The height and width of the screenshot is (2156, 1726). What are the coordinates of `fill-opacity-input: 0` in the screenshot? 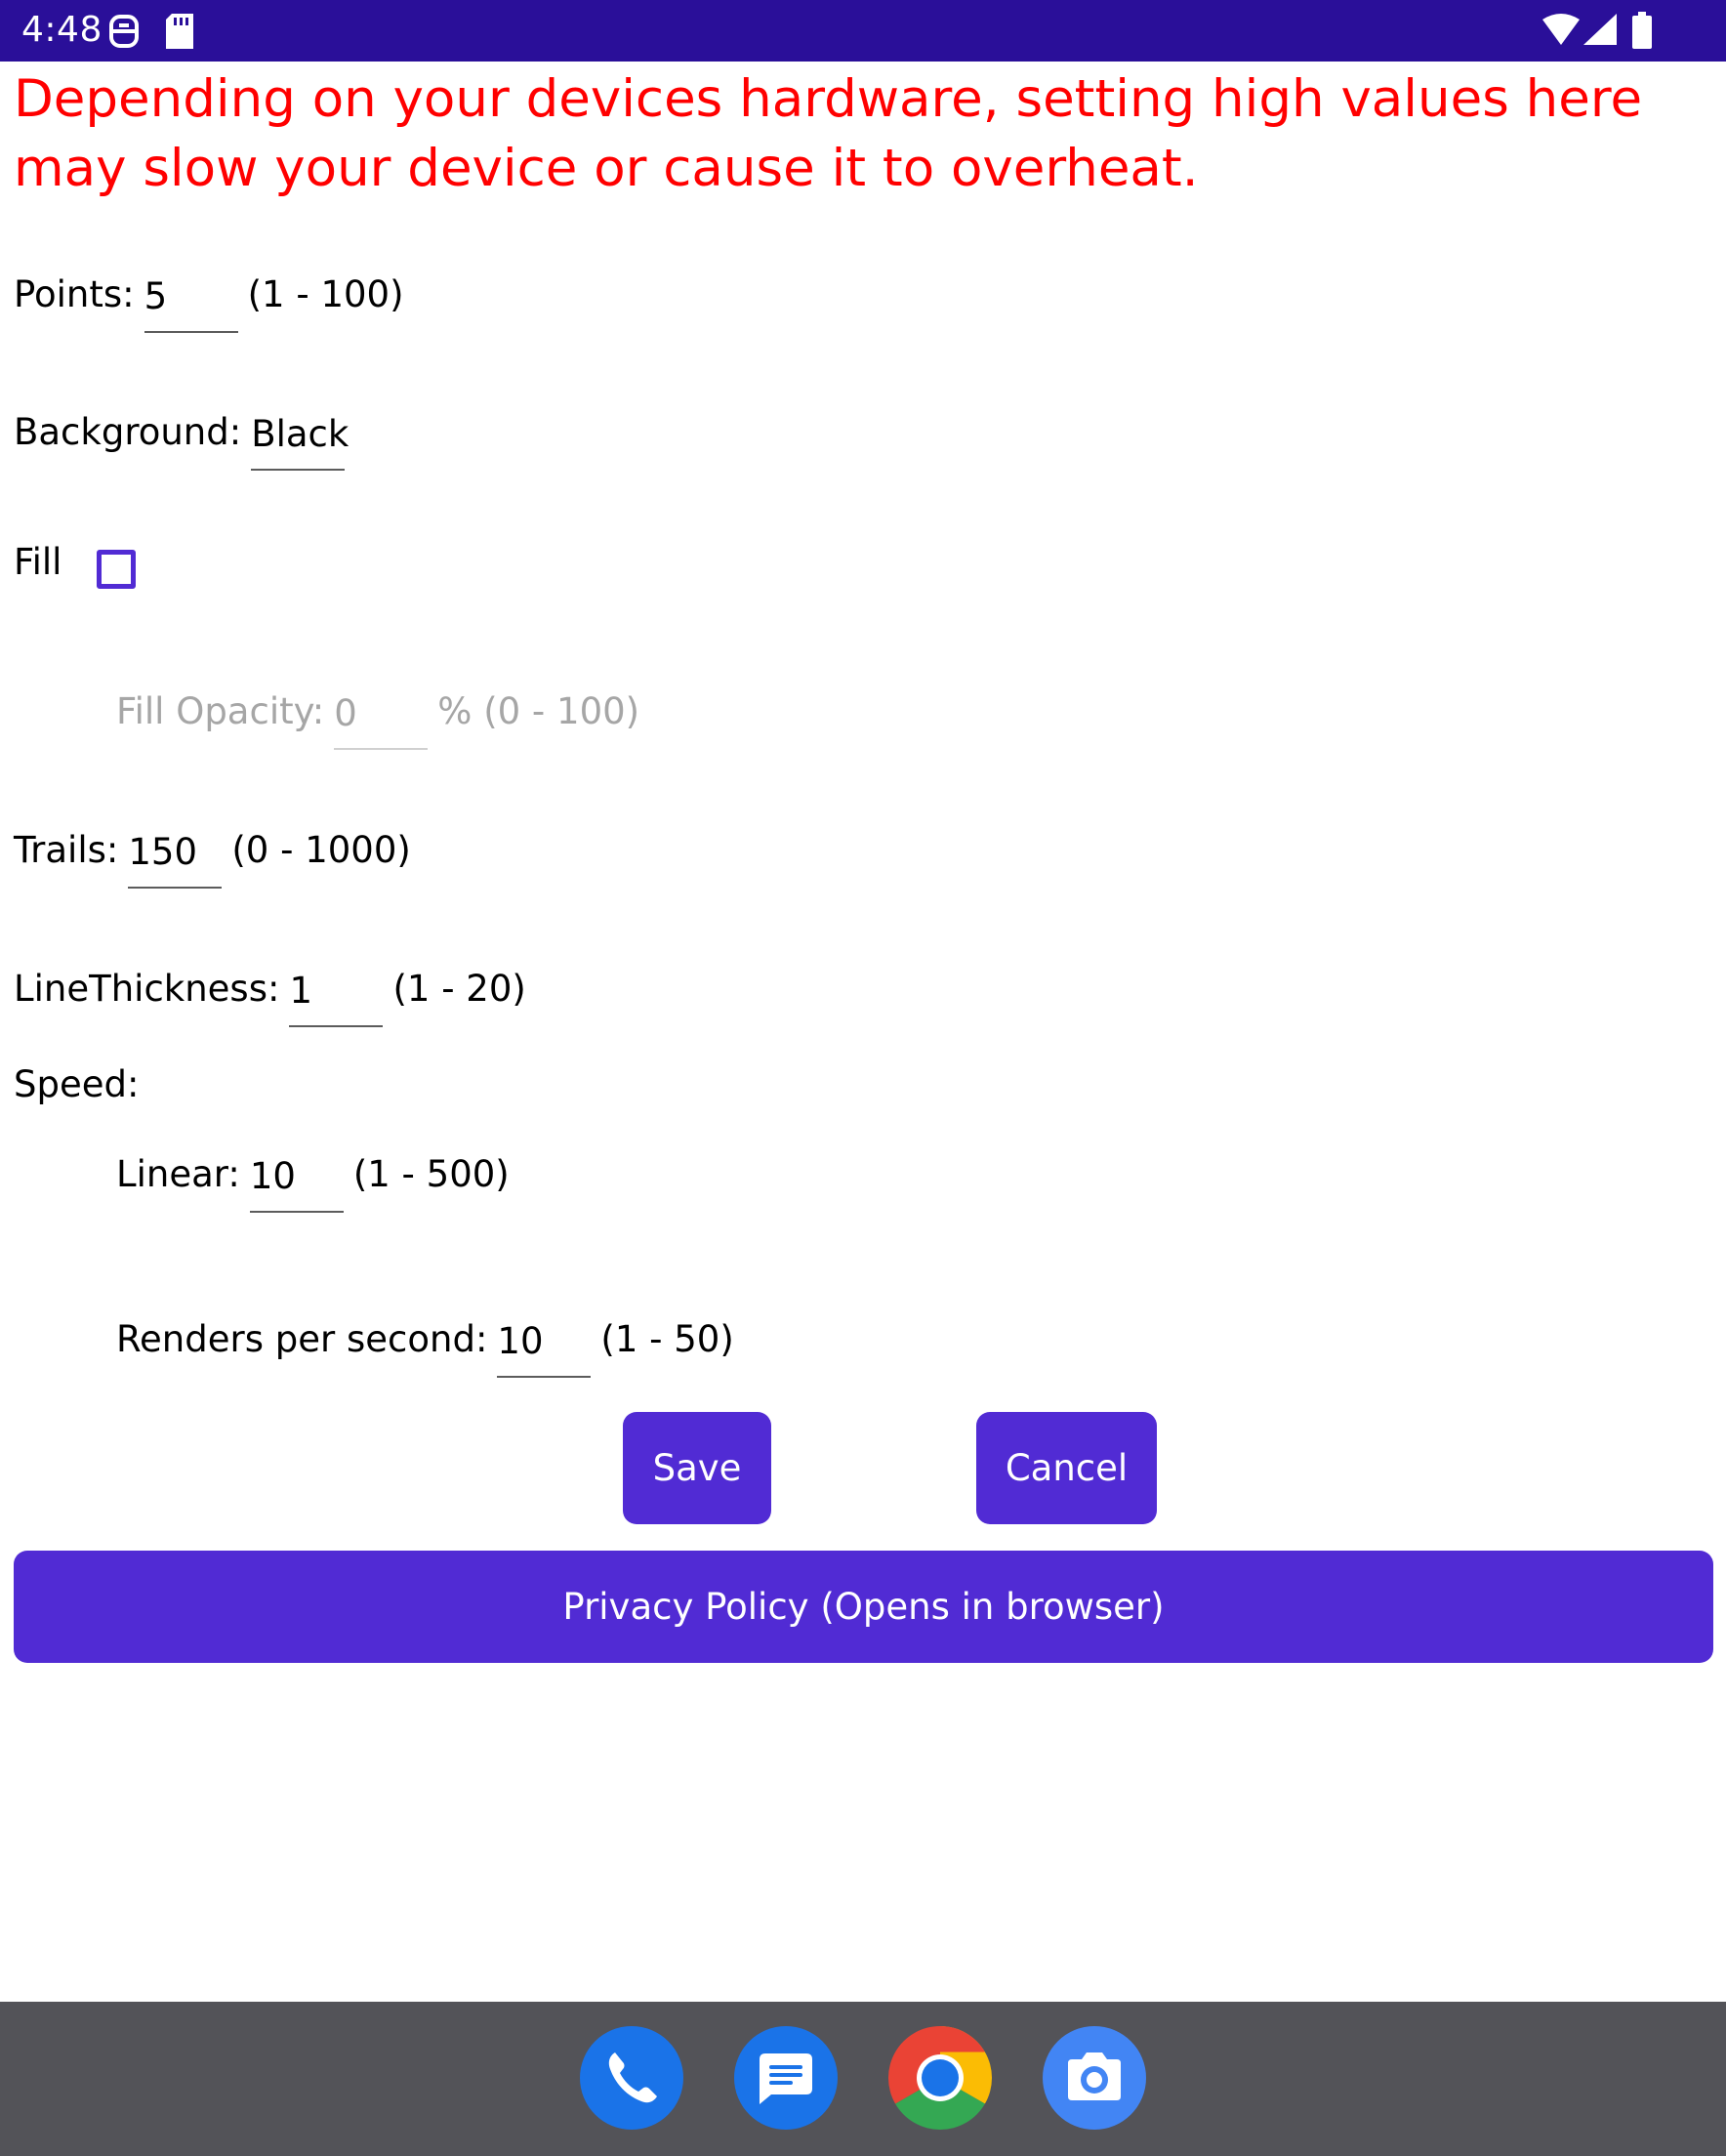 It's located at (382, 720).